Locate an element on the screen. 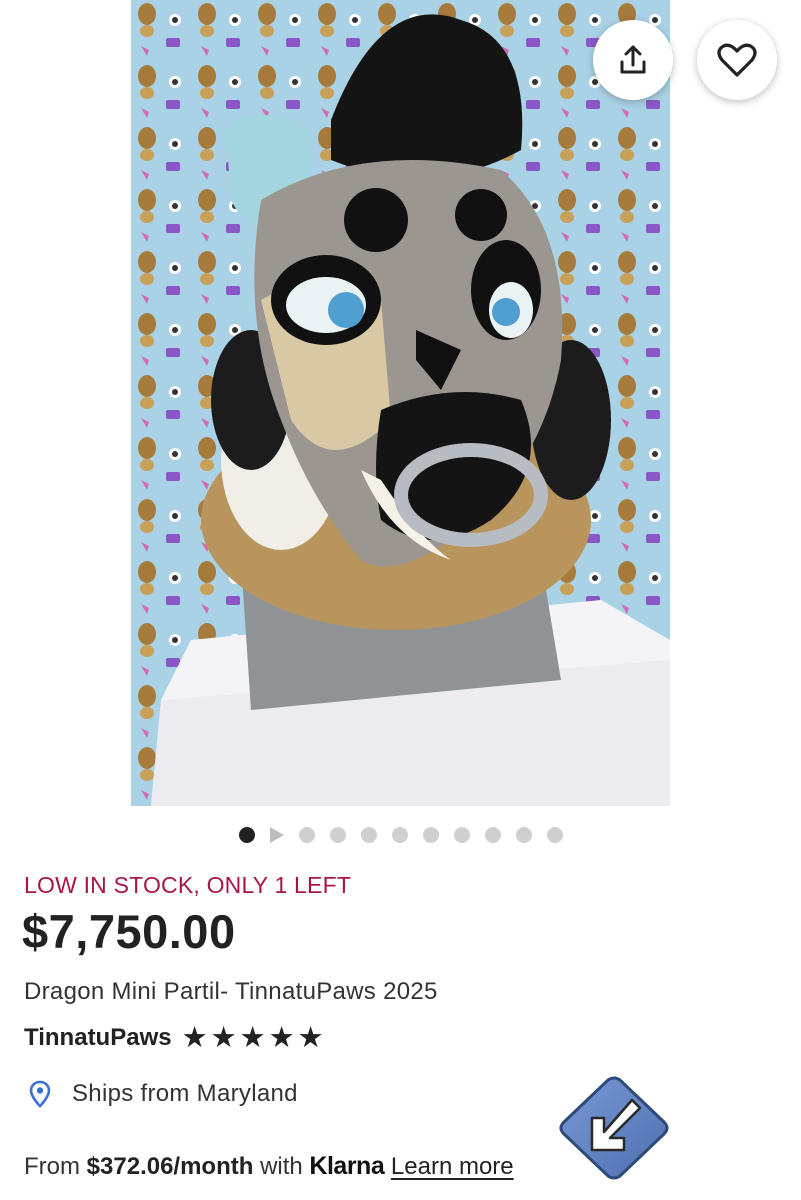 The height and width of the screenshot is (1200, 801). monthly-amount: $372.06/month is located at coordinates (170, 1166).